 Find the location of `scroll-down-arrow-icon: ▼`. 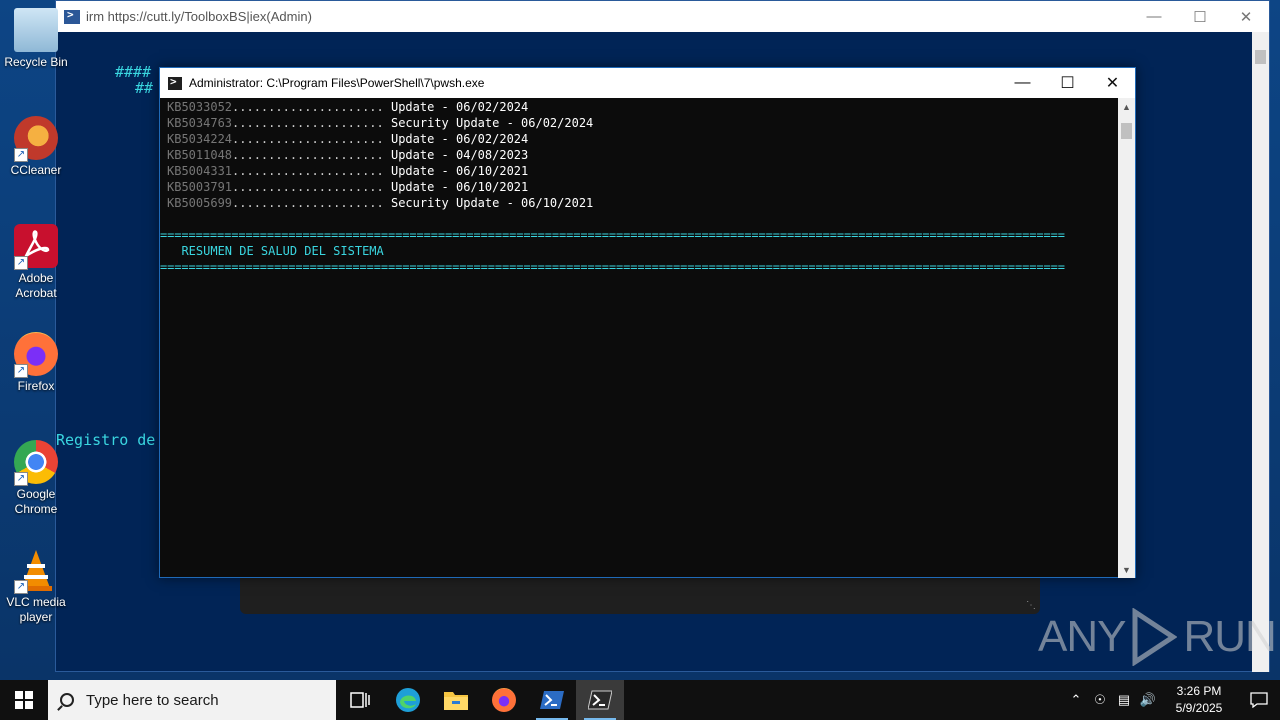

scroll-down-arrow-icon: ▼ is located at coordinates (1126, 569).